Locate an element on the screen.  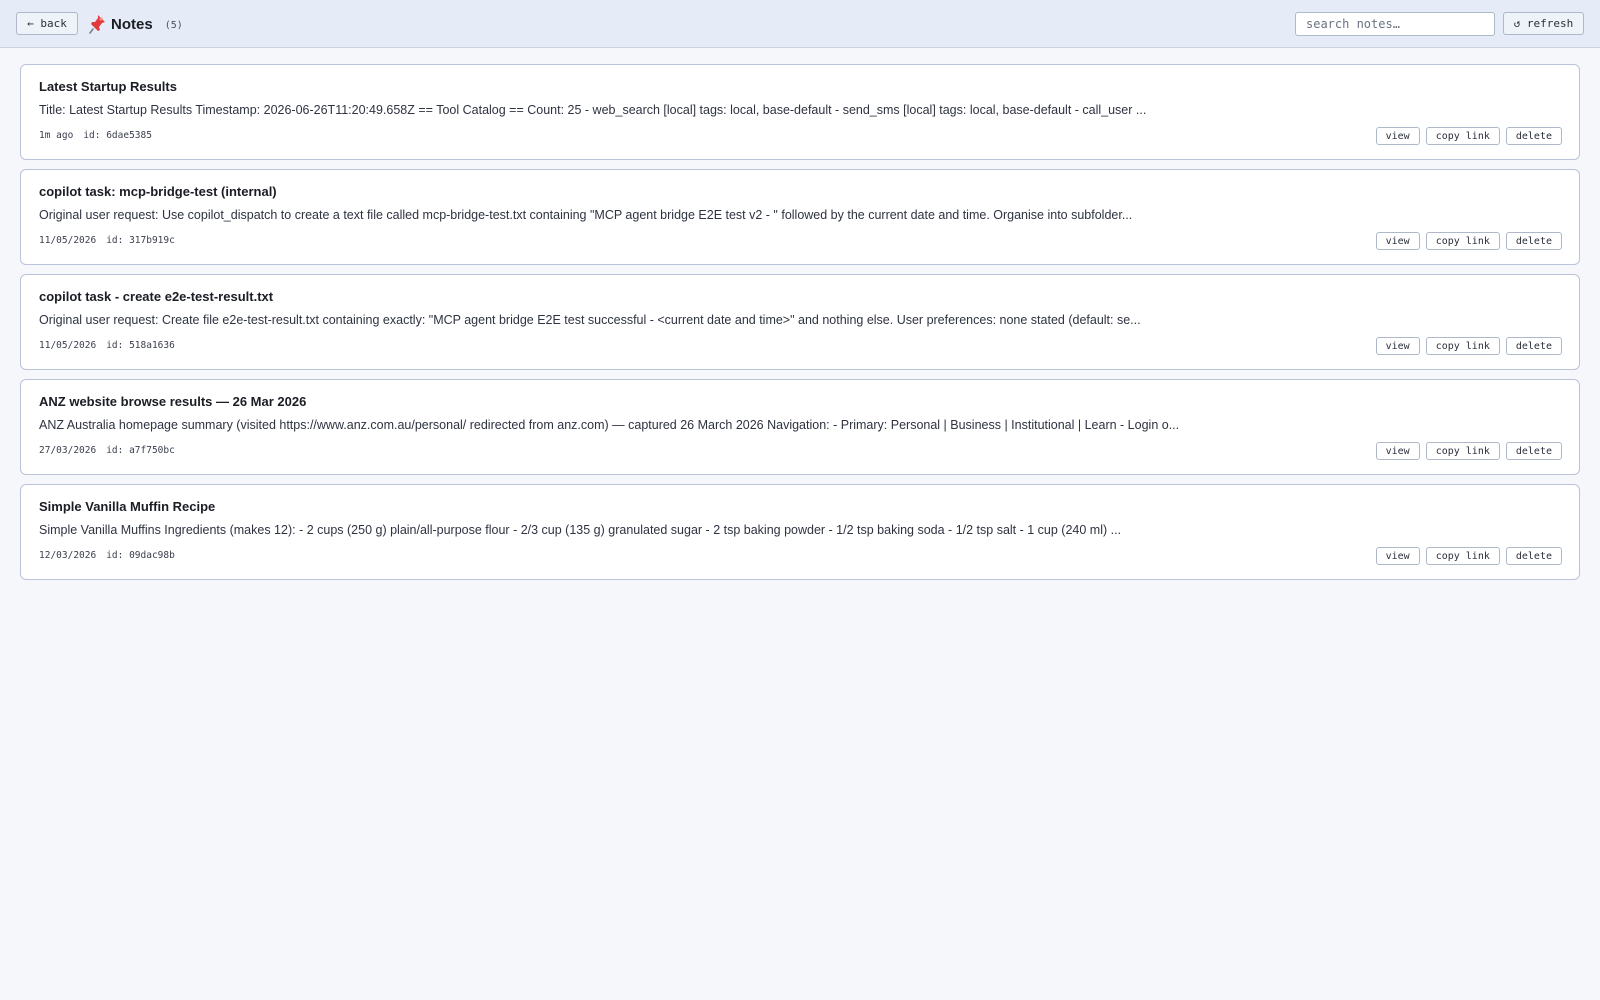
page-title-group: Notes (5) is located at coordinates (136, 24).